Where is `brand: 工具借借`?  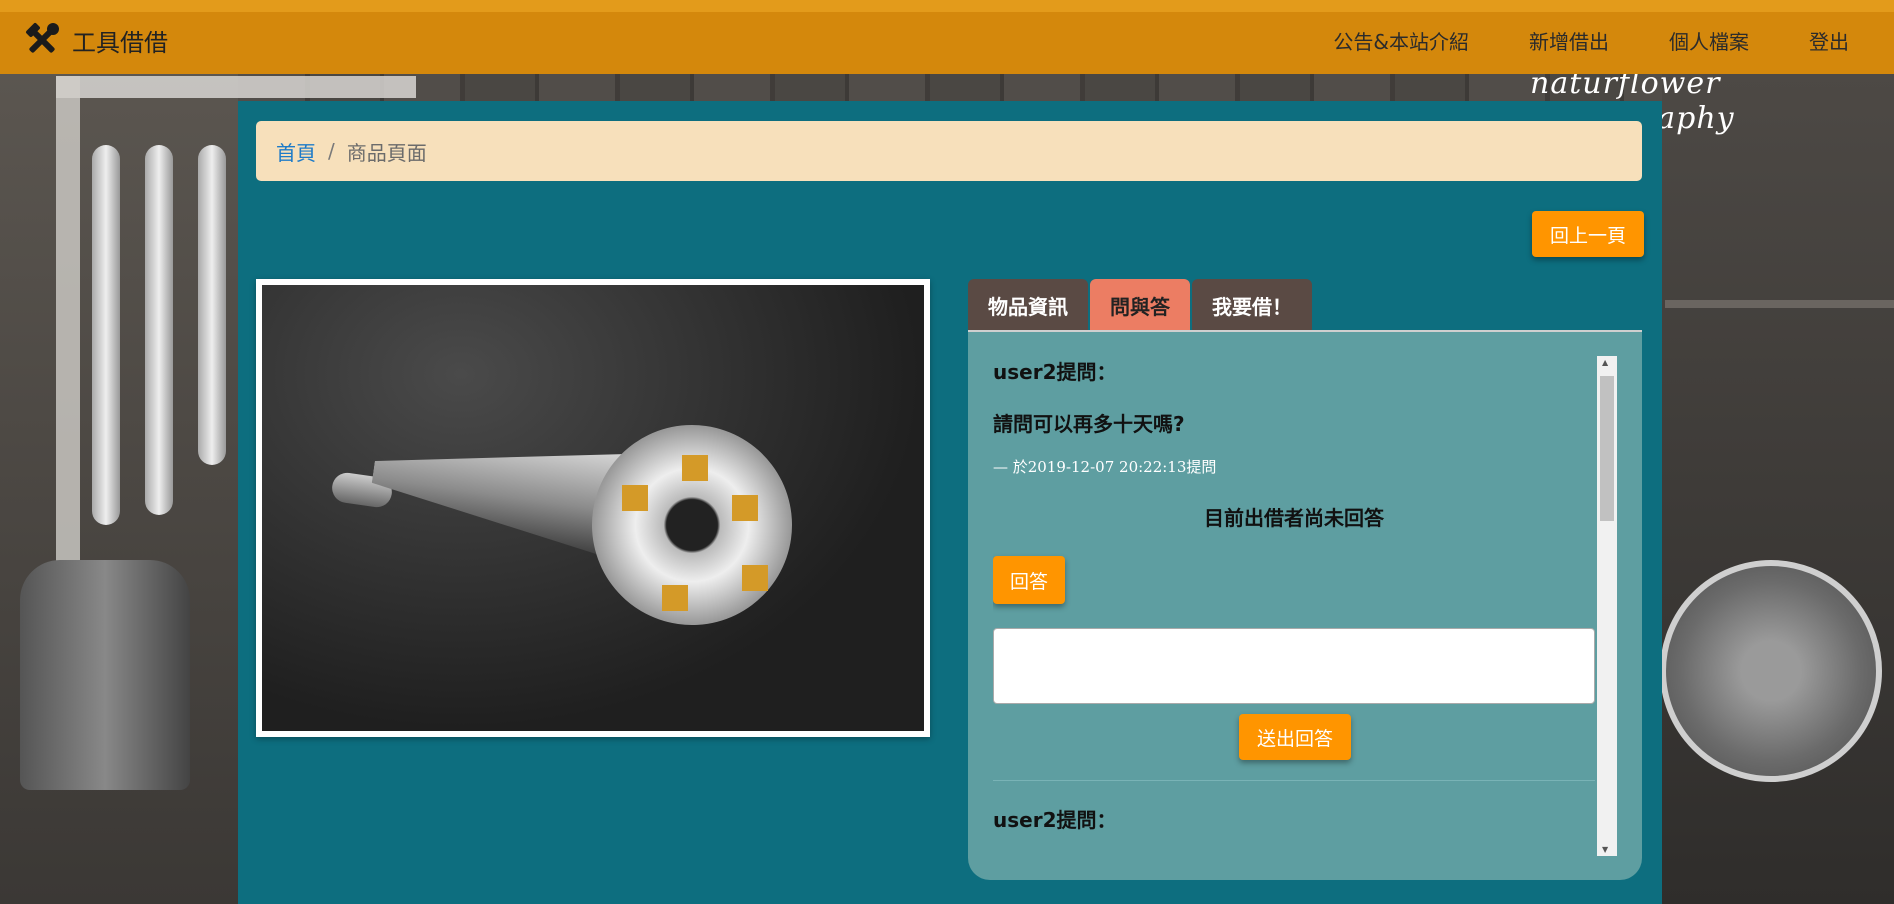 brand: 工具借借 is located at coordinates (95, 40).